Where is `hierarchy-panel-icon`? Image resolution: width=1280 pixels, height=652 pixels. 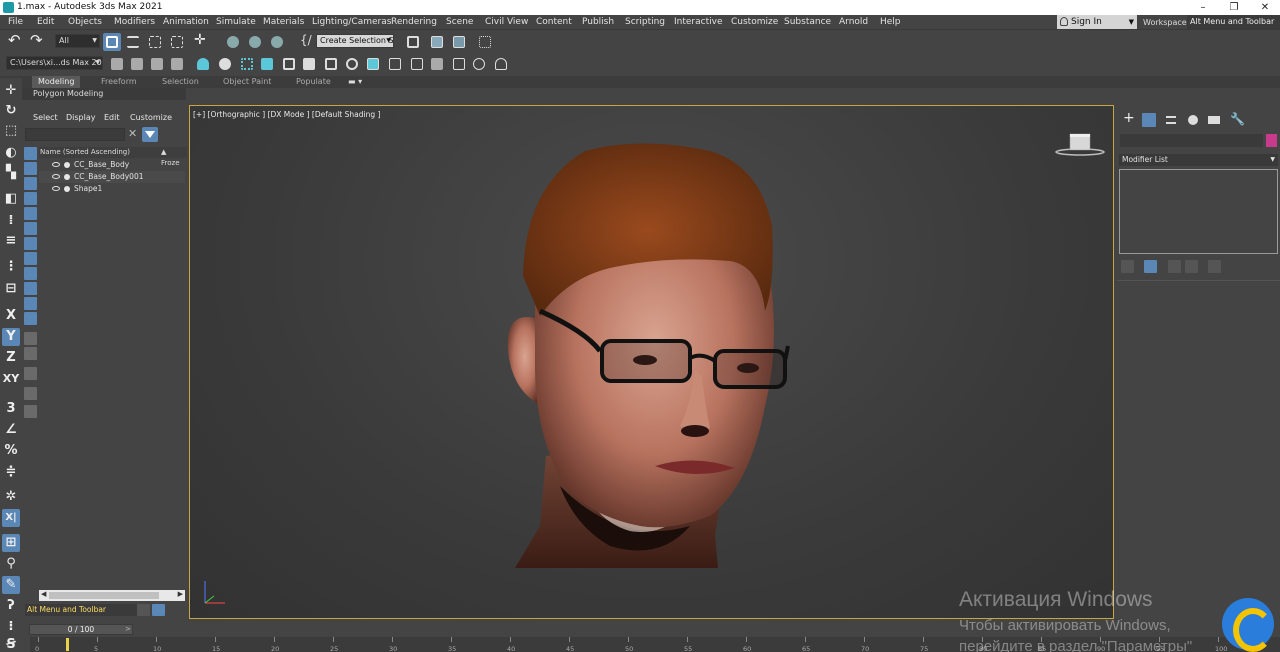 hierarchy-panel-icon is located at coordinates (1171, 120).